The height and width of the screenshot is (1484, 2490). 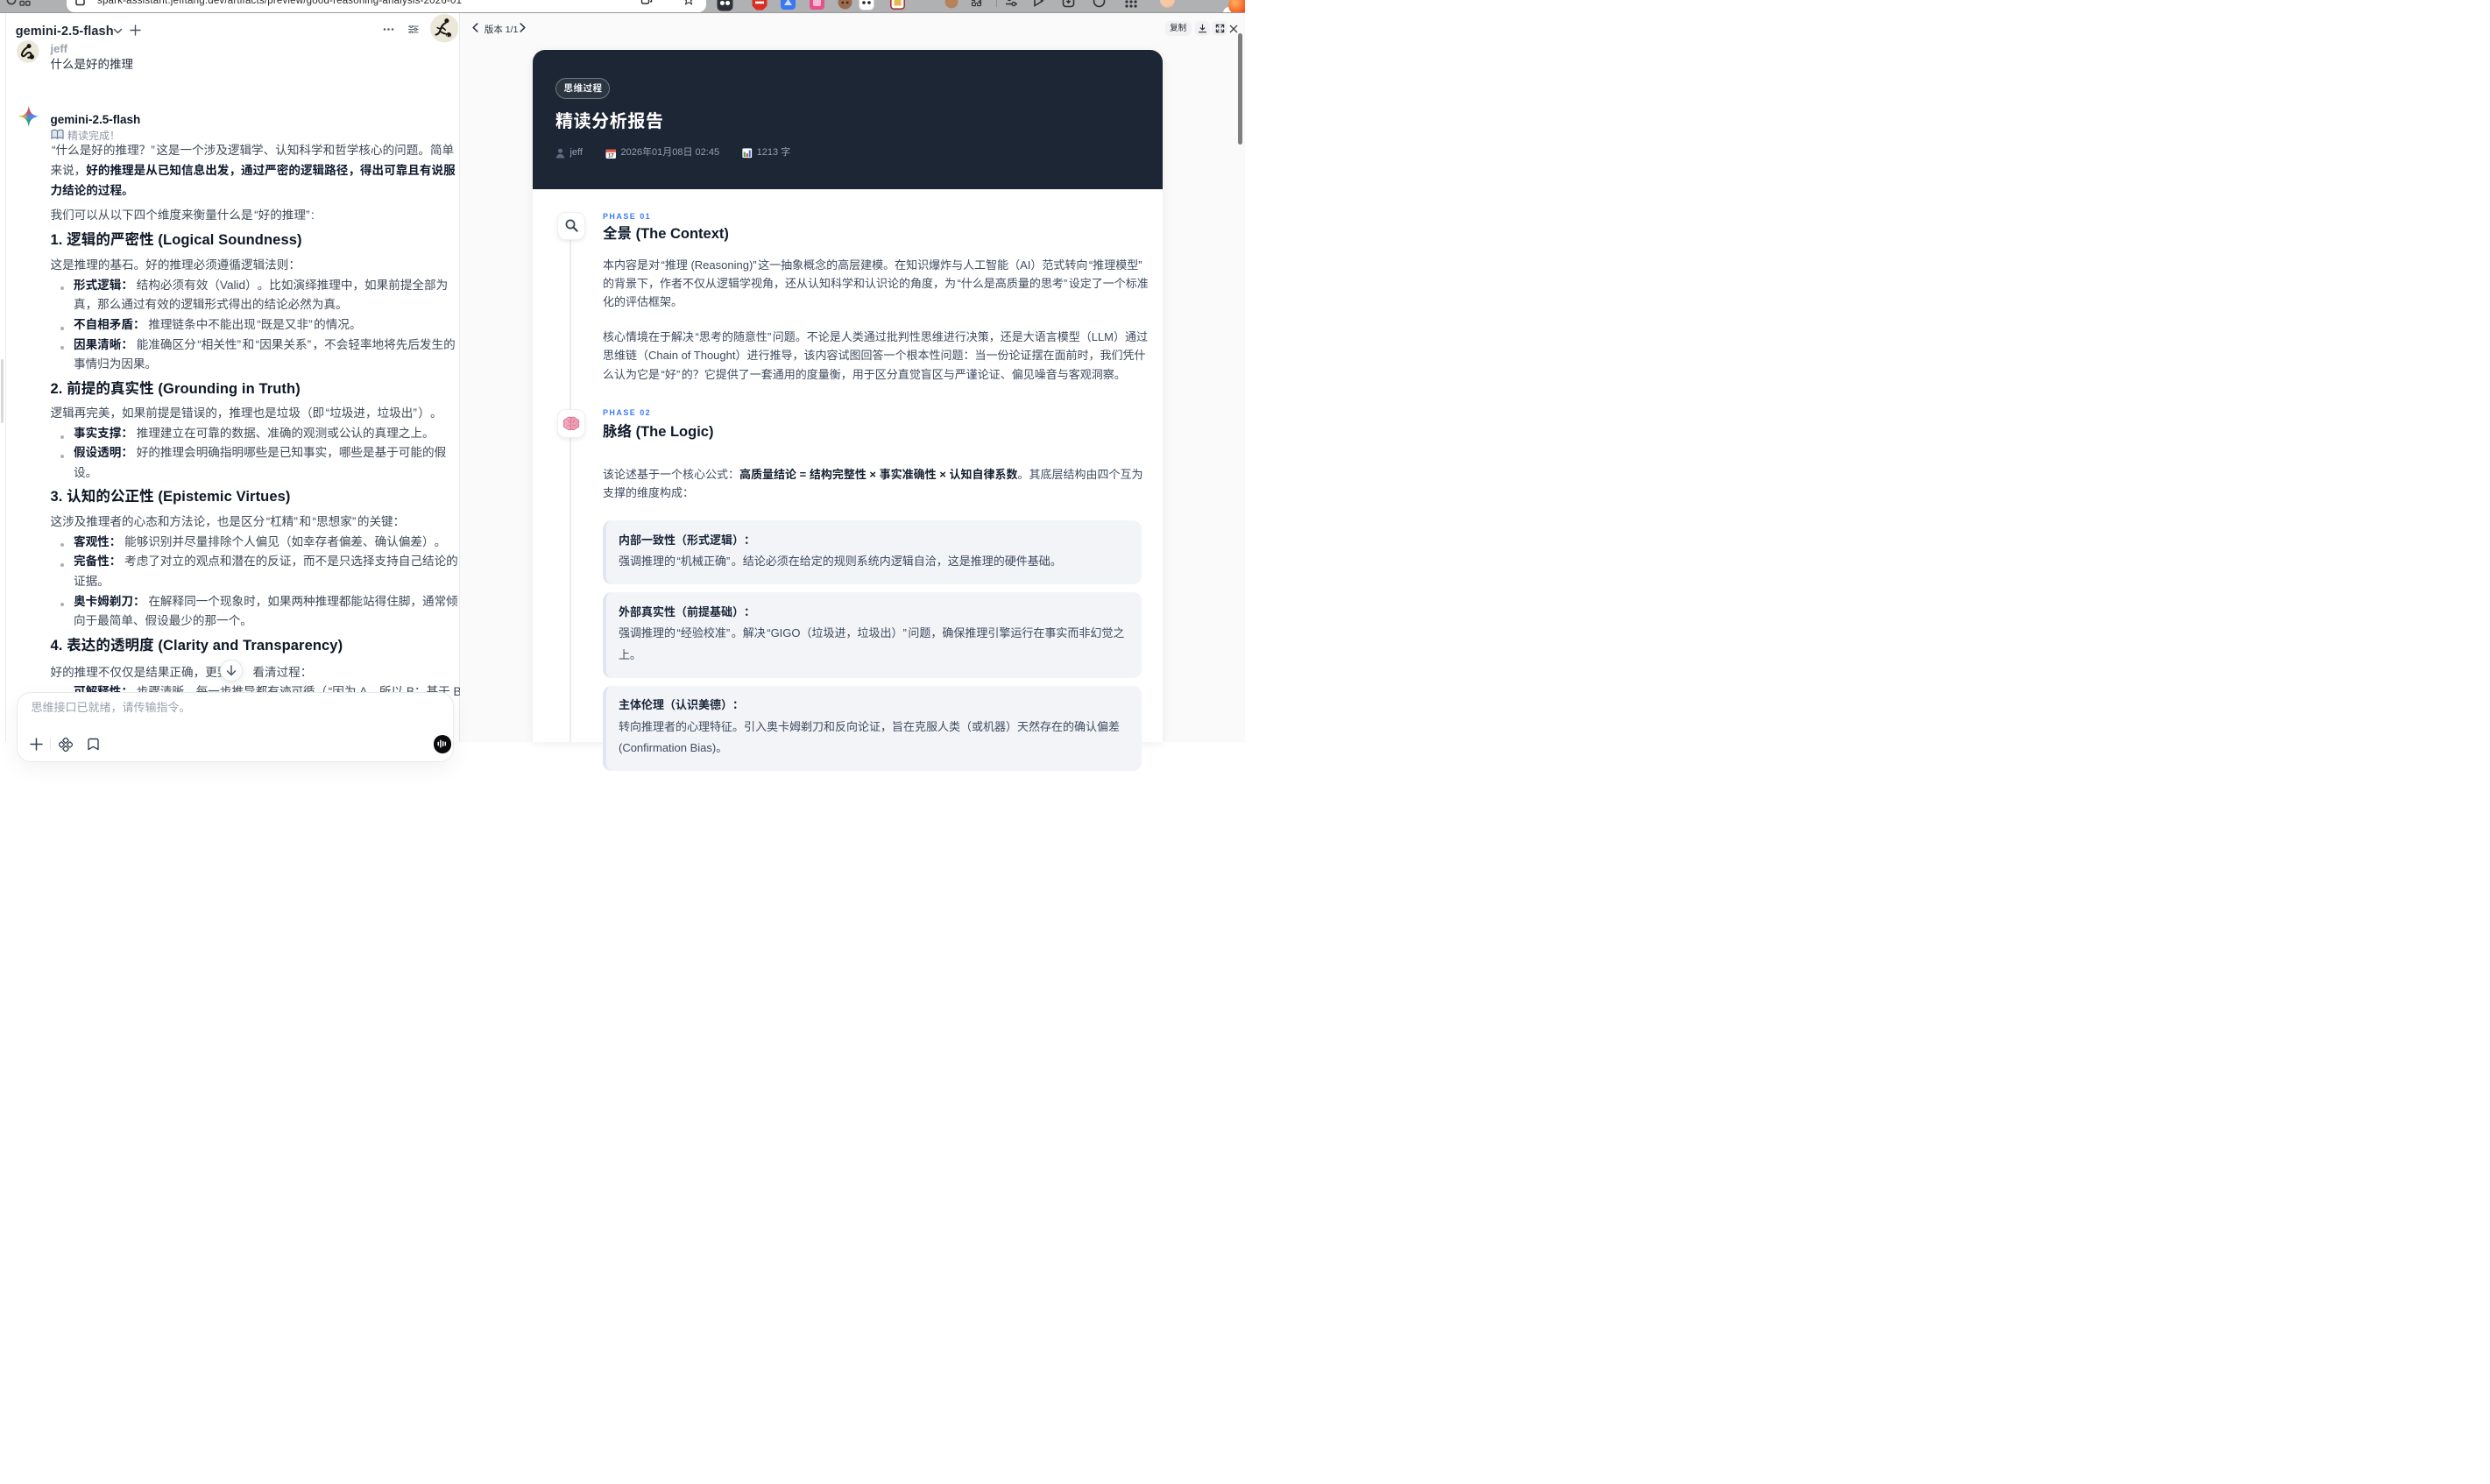 I want to click on svg-text: 17, so click(x=611, y=156).